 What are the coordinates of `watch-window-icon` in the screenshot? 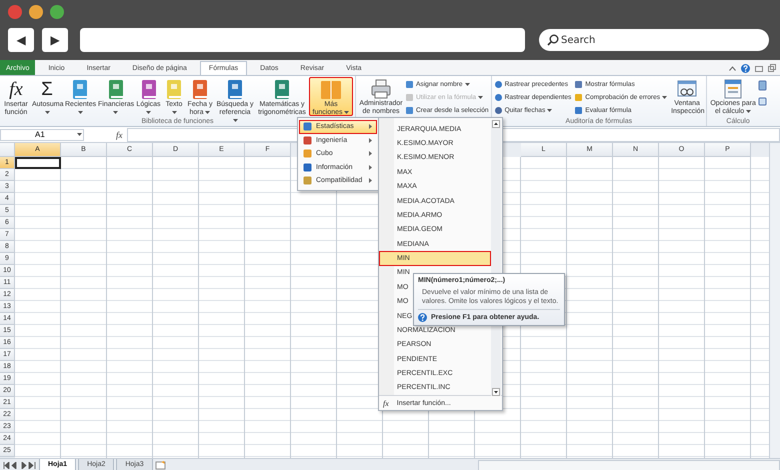 It's located at (687, 89).